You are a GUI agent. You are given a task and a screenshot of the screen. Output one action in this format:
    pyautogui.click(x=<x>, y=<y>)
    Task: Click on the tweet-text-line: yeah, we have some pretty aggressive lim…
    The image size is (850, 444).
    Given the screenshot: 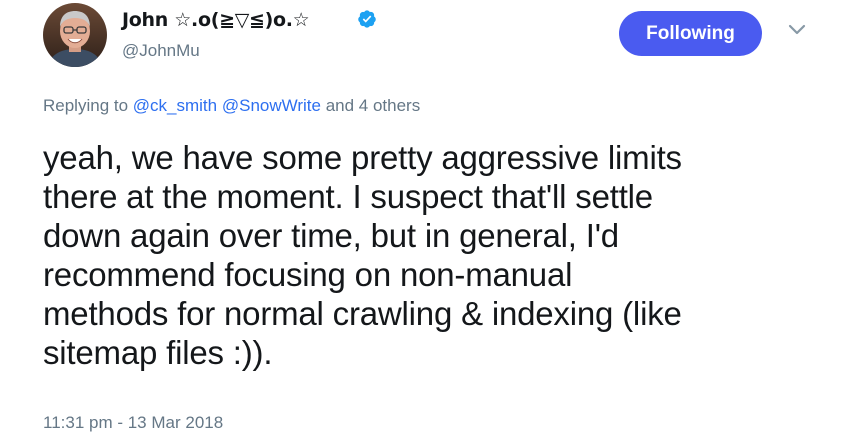 What is the action you would take?
    pyautogui.click(x=362, y=157)
    